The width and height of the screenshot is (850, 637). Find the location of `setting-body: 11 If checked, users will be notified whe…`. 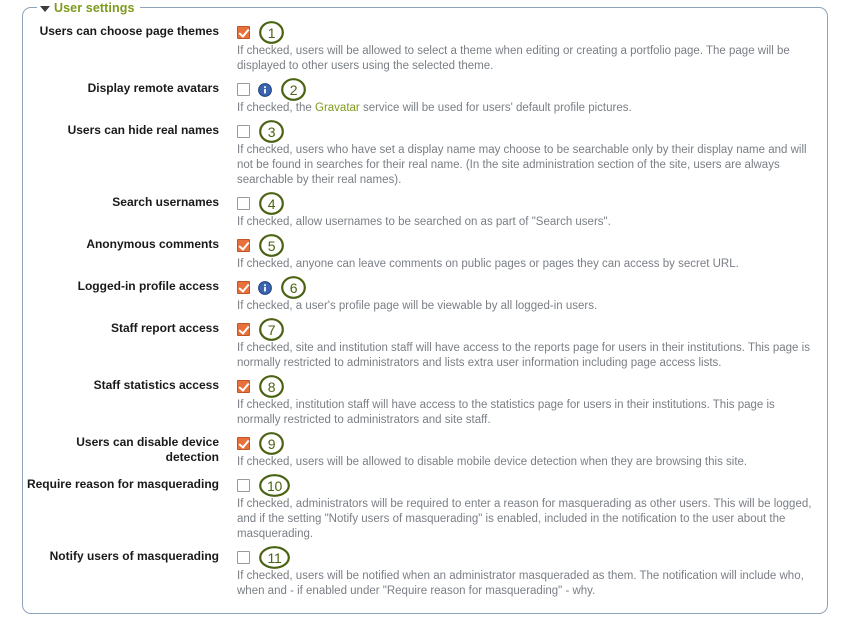

setting-body: 11 If checked, users will be notified whe… is located at coordinates (524, 572).